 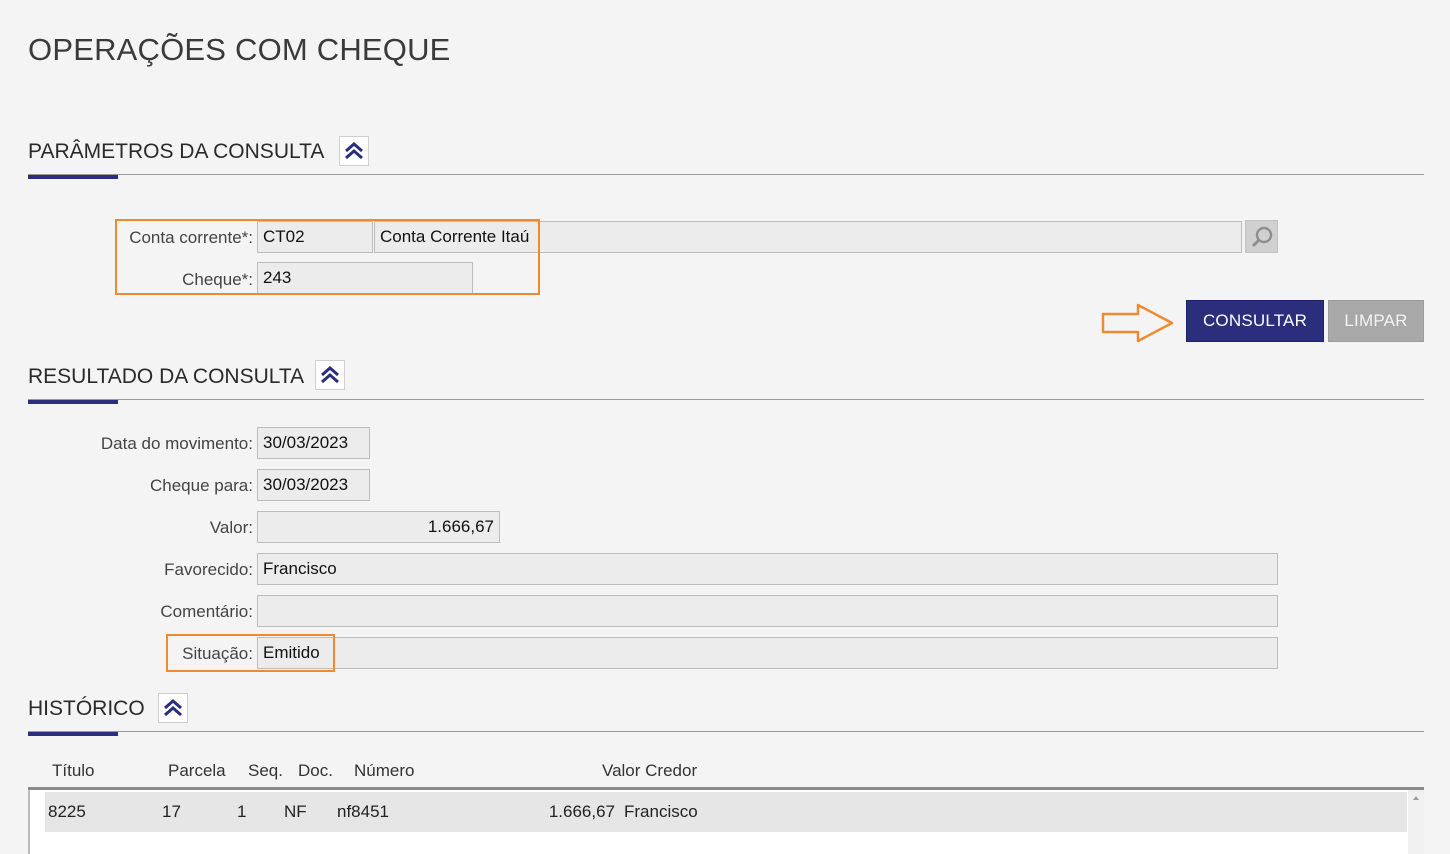 I want to click on historico-collapse-button, so click(x=173, y=708).